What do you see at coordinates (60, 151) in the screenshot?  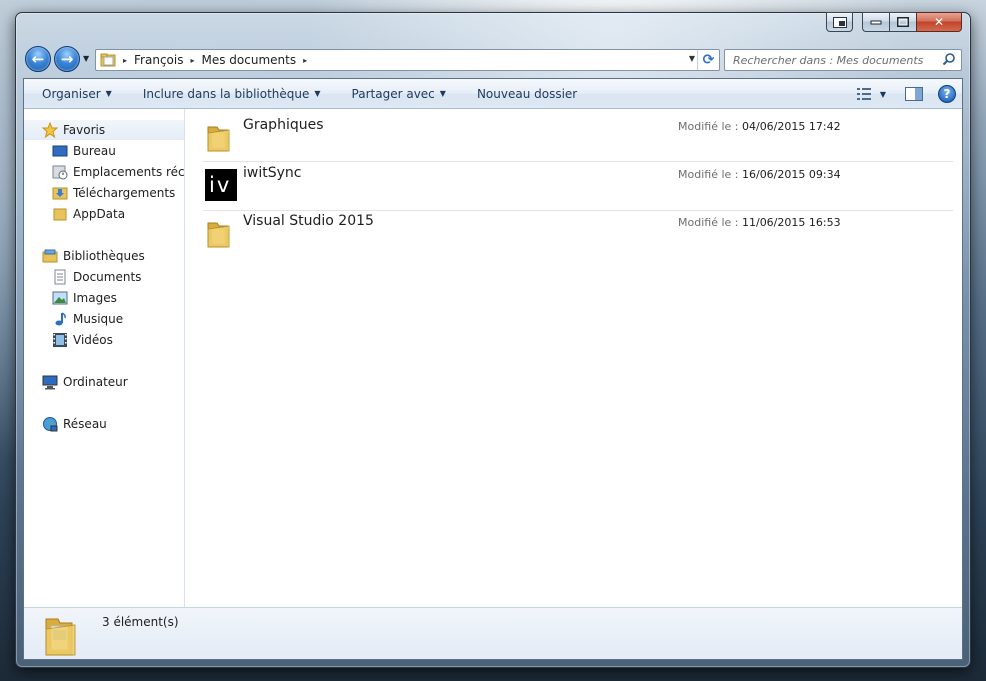 I see `desktop-icon` at bounding box center [60, 151].